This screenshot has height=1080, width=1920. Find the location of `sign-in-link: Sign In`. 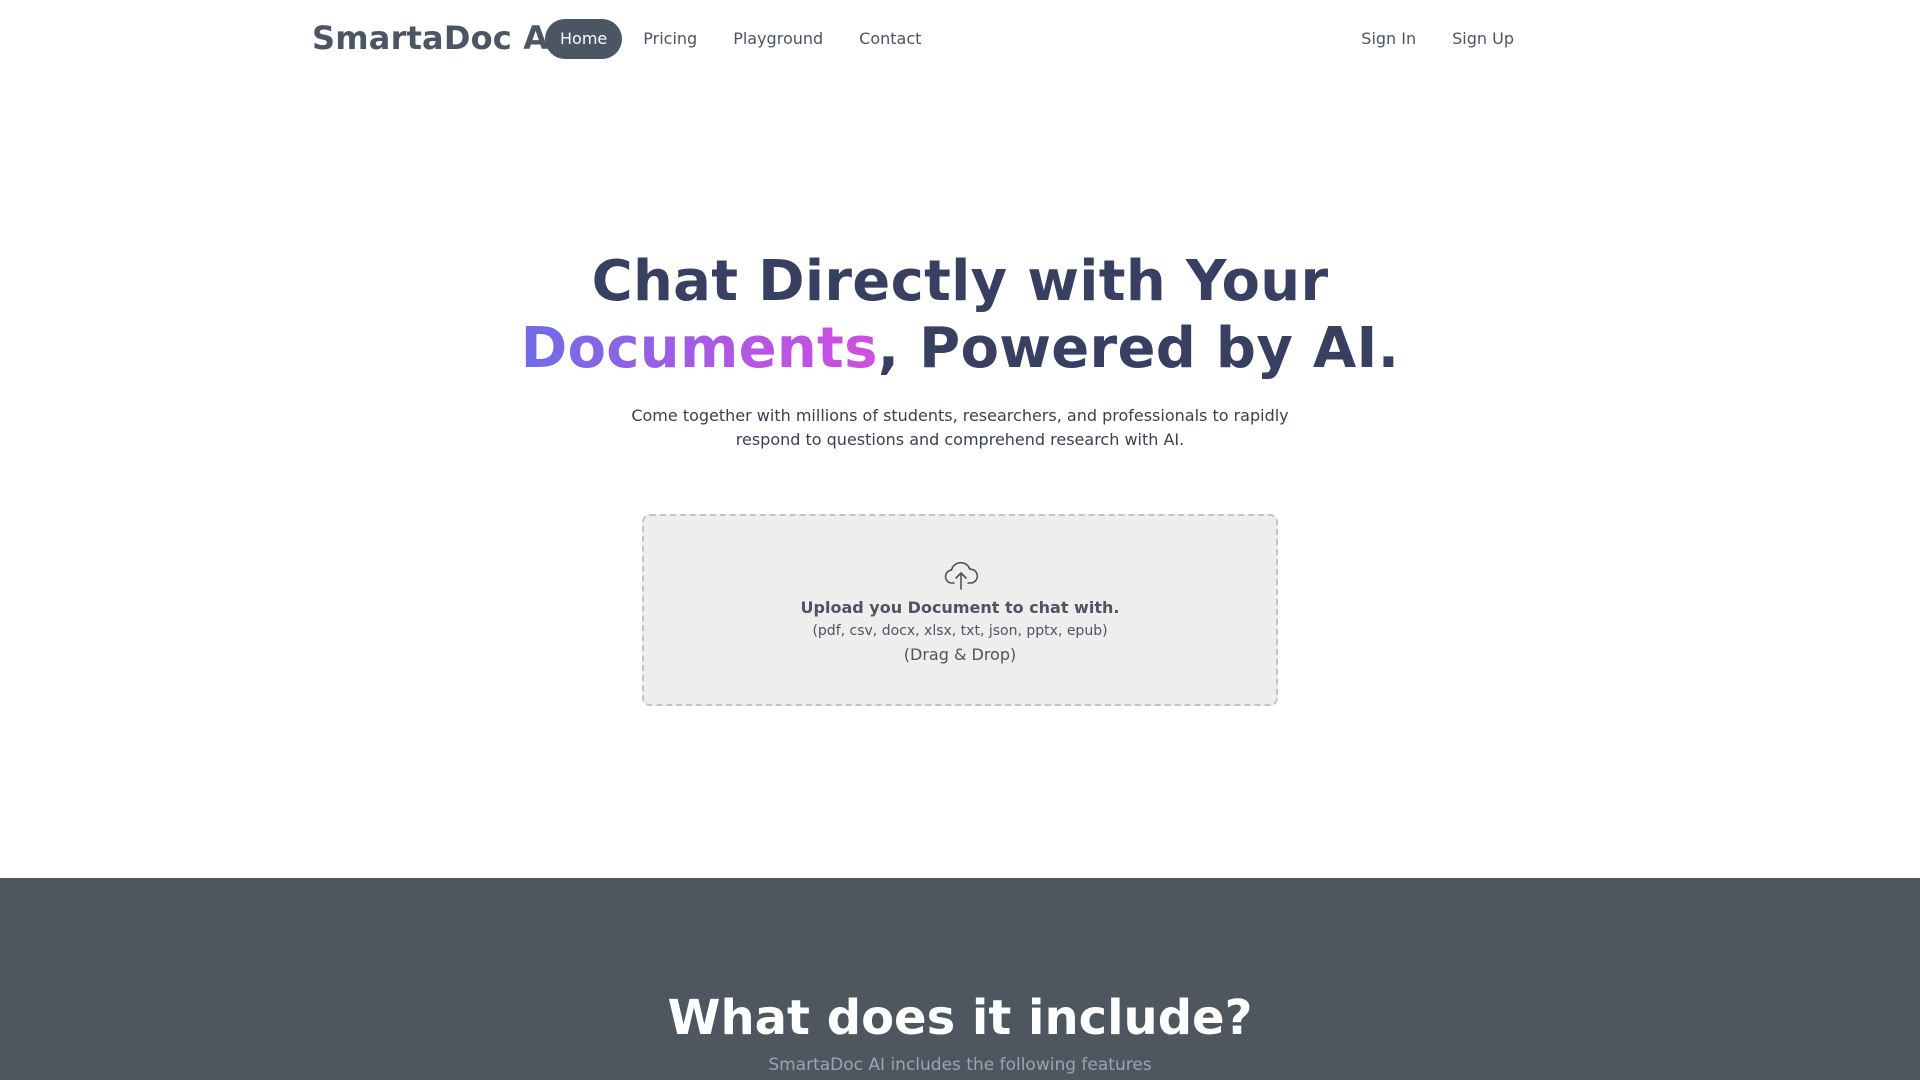

sign-in-link: Sign In is located at coordinates (1388, 39).